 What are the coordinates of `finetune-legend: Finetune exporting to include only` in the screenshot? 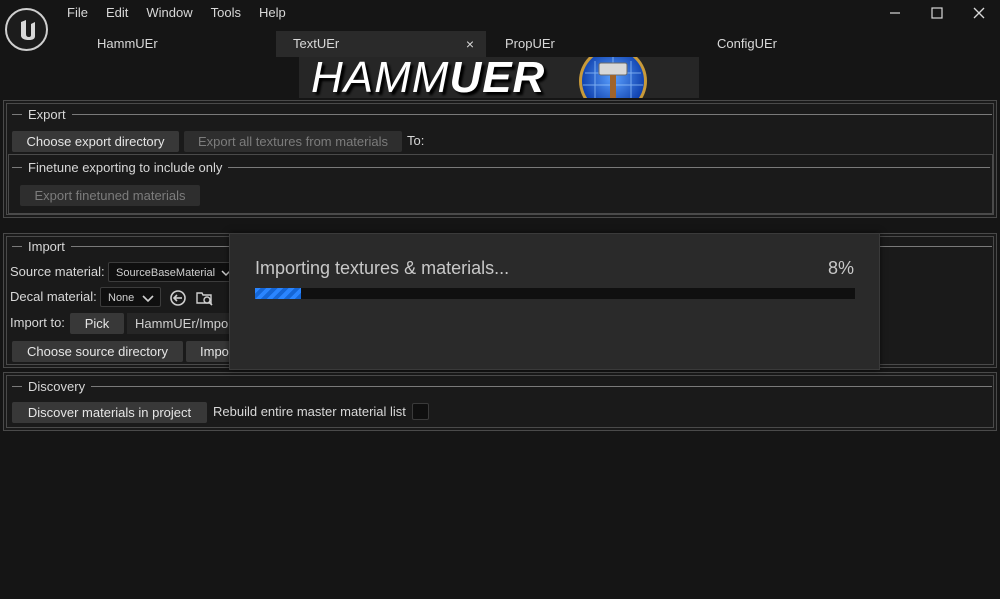 It's located at (501, 167).